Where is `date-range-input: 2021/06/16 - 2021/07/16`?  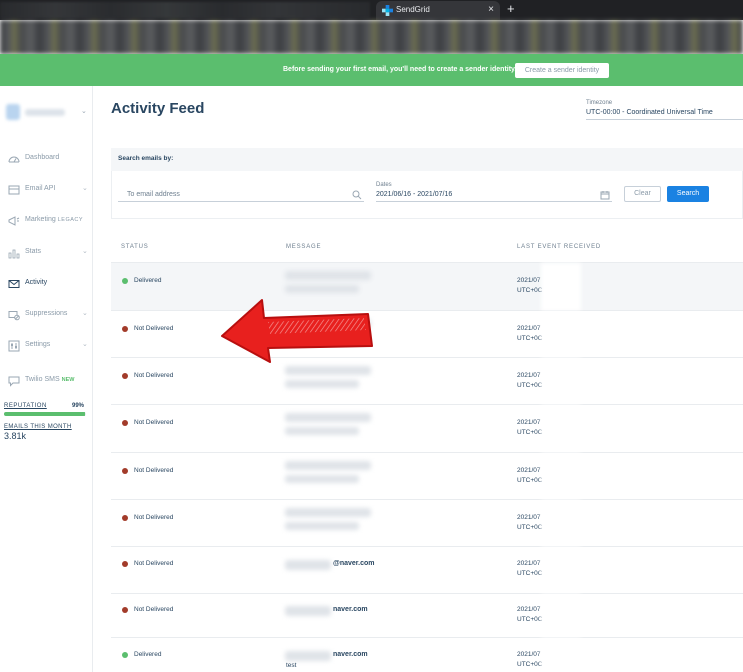 date-range-input: 2021/06/16 - 2021/07/16 is located at coordinates (414, 194).